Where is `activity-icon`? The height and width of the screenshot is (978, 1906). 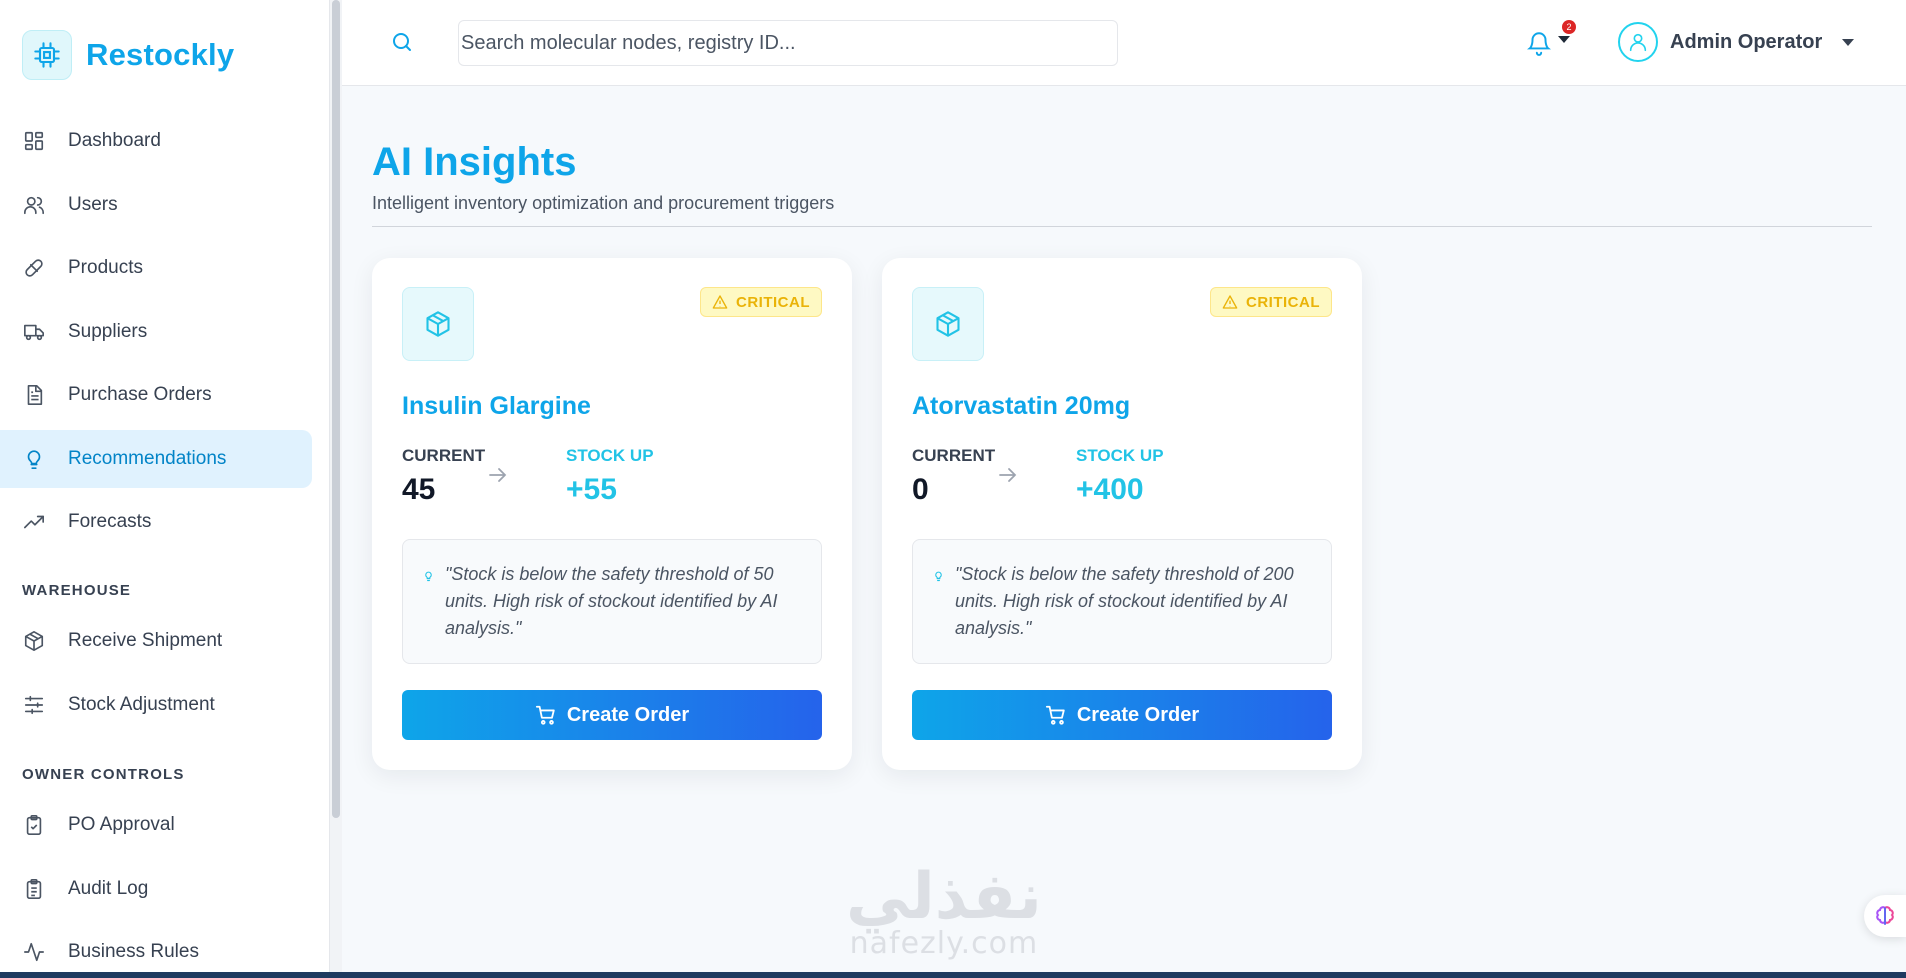
activity-icon is located at coordinates (34, 952).